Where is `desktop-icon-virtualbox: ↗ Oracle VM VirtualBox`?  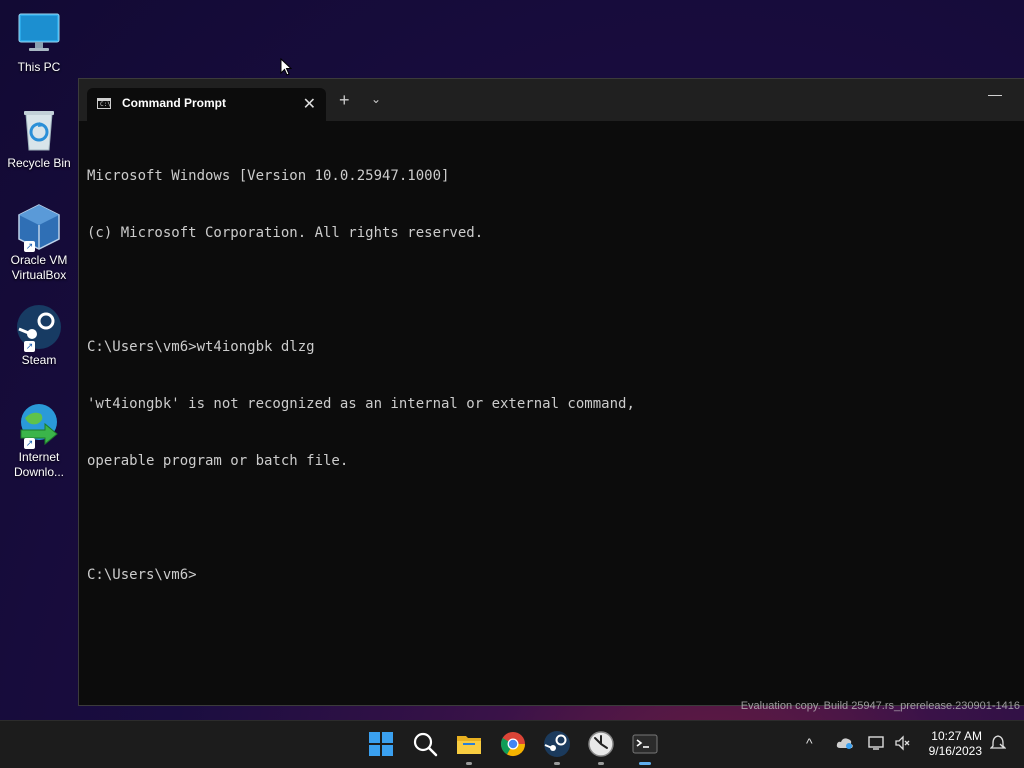
desktop-icon-virtualbox: ↗ Oracle VM VirtualBox is located at coordinates (39, 243).